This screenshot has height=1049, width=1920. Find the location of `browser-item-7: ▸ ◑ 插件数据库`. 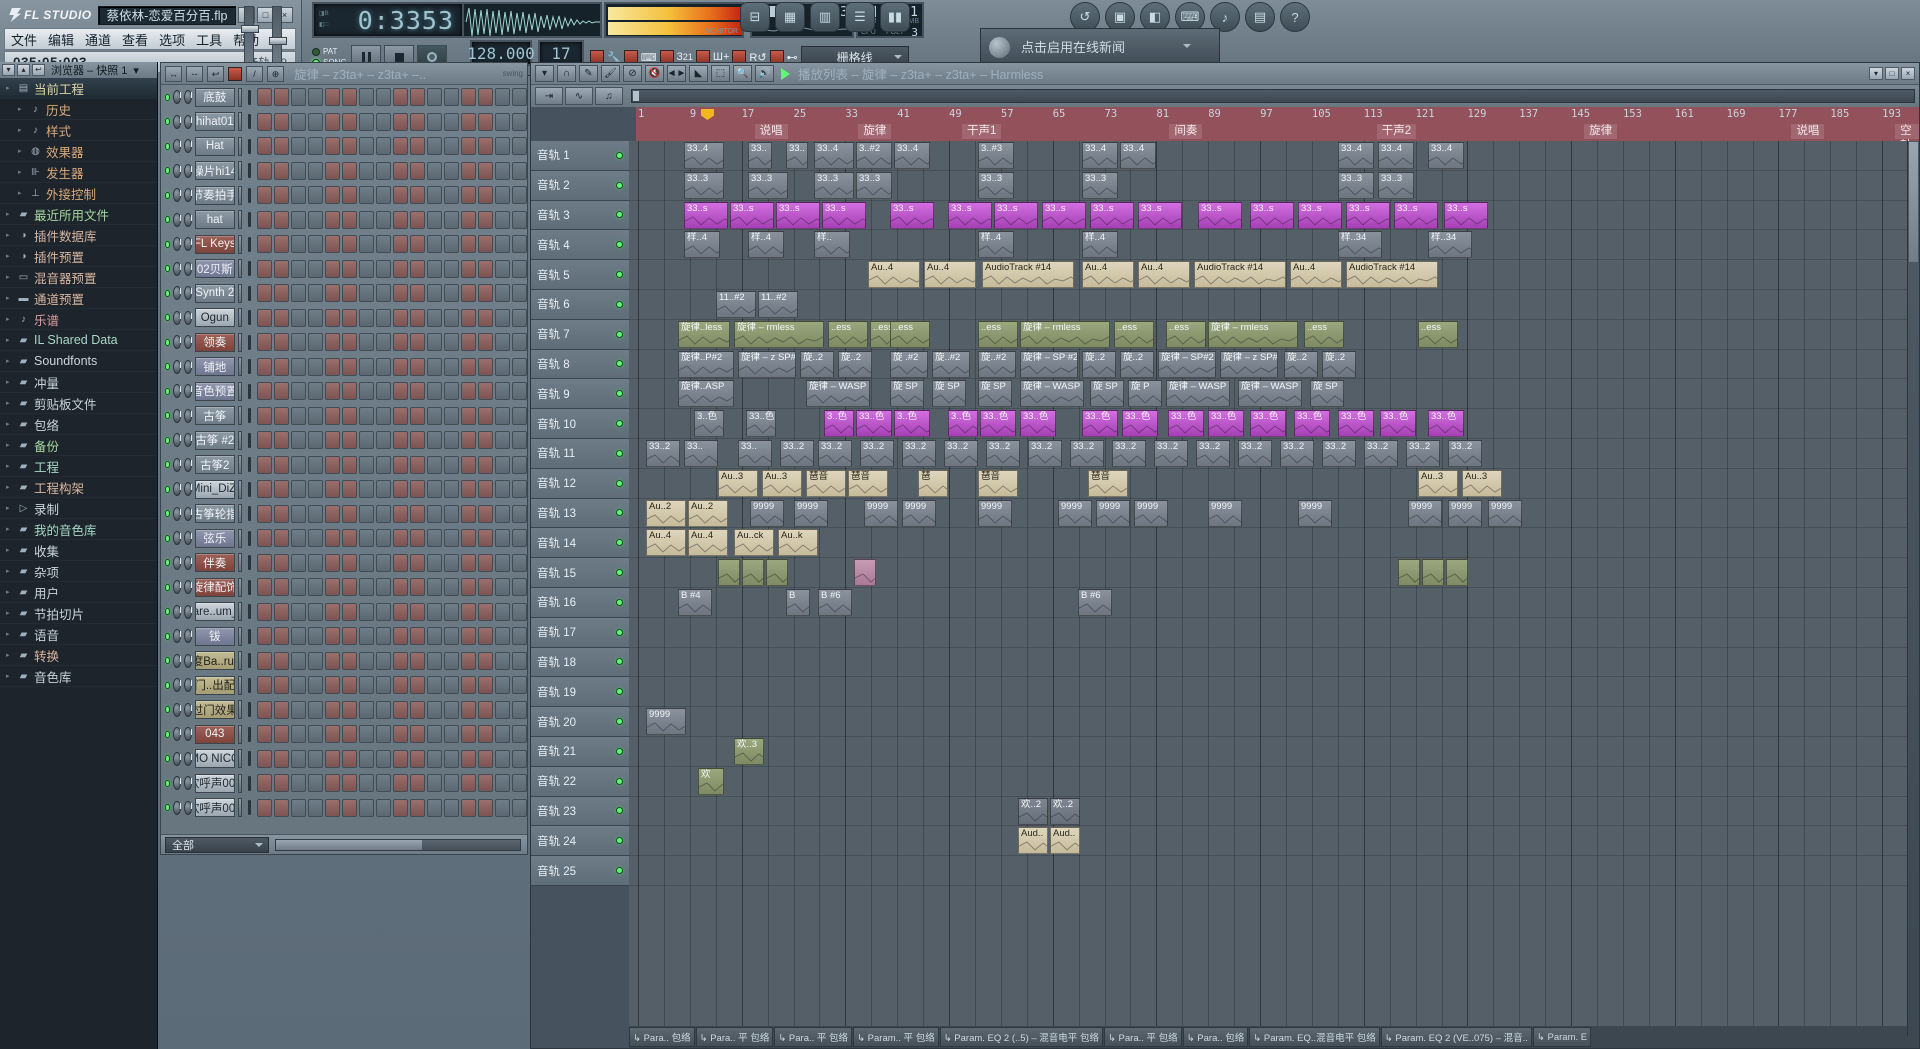

browser-item-7: ▸ ◑ 插件数据库 is located at coordinates (78, 235).